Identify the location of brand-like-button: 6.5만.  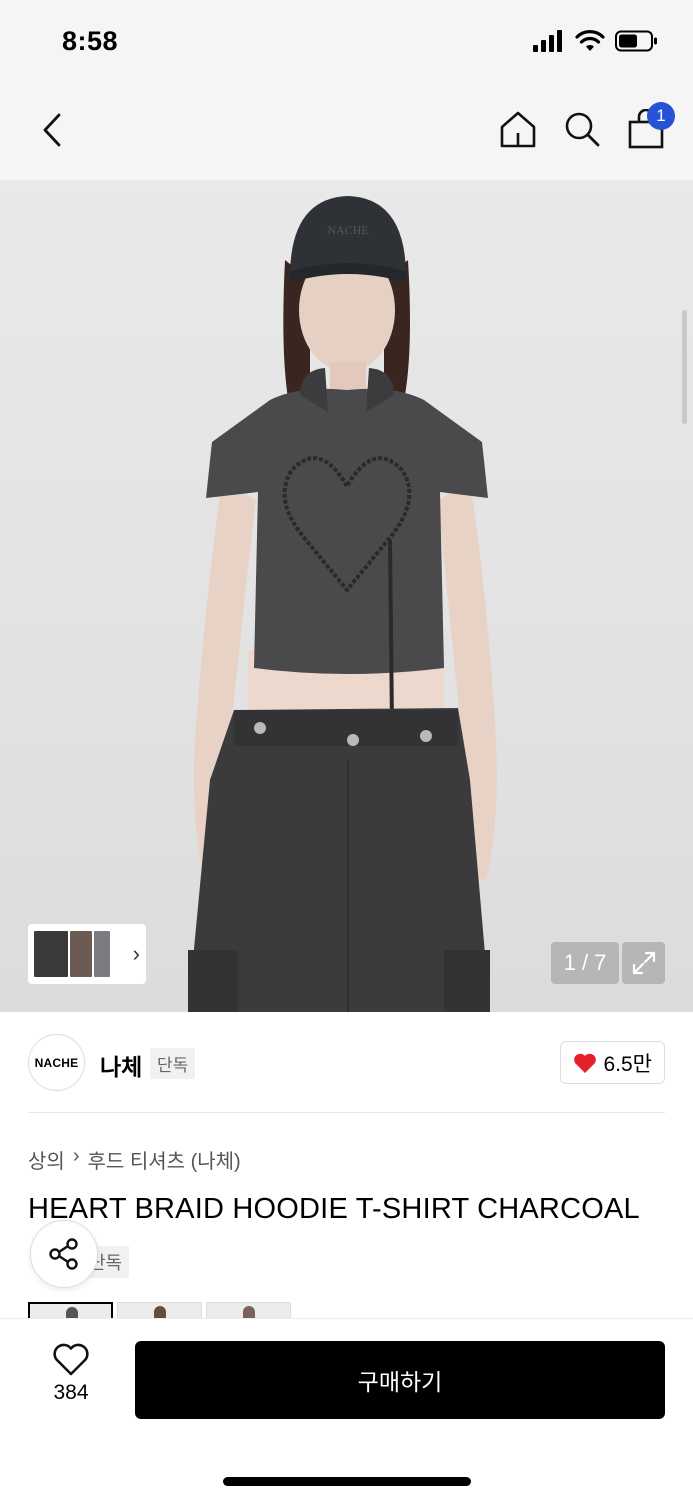
(612, 1062).